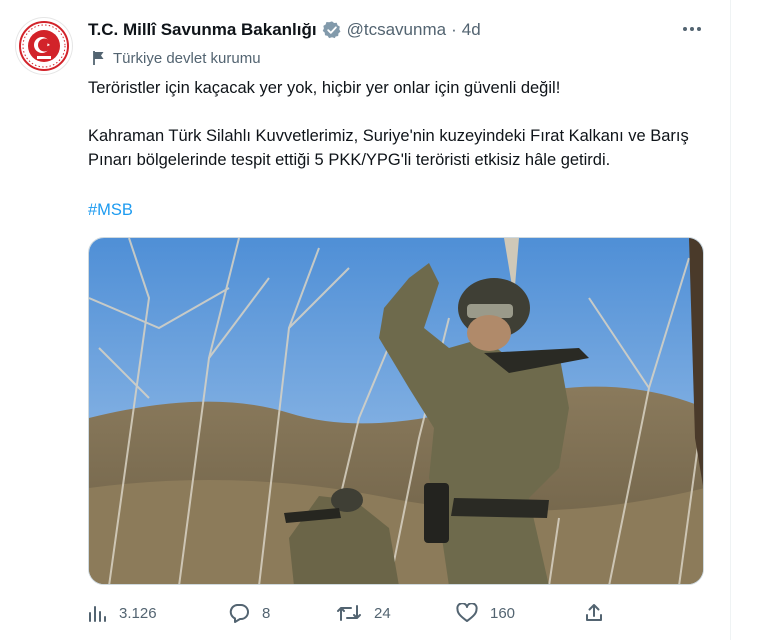 The image size is (770, 640). I want to click on like-button: 160, so click(485, 613).